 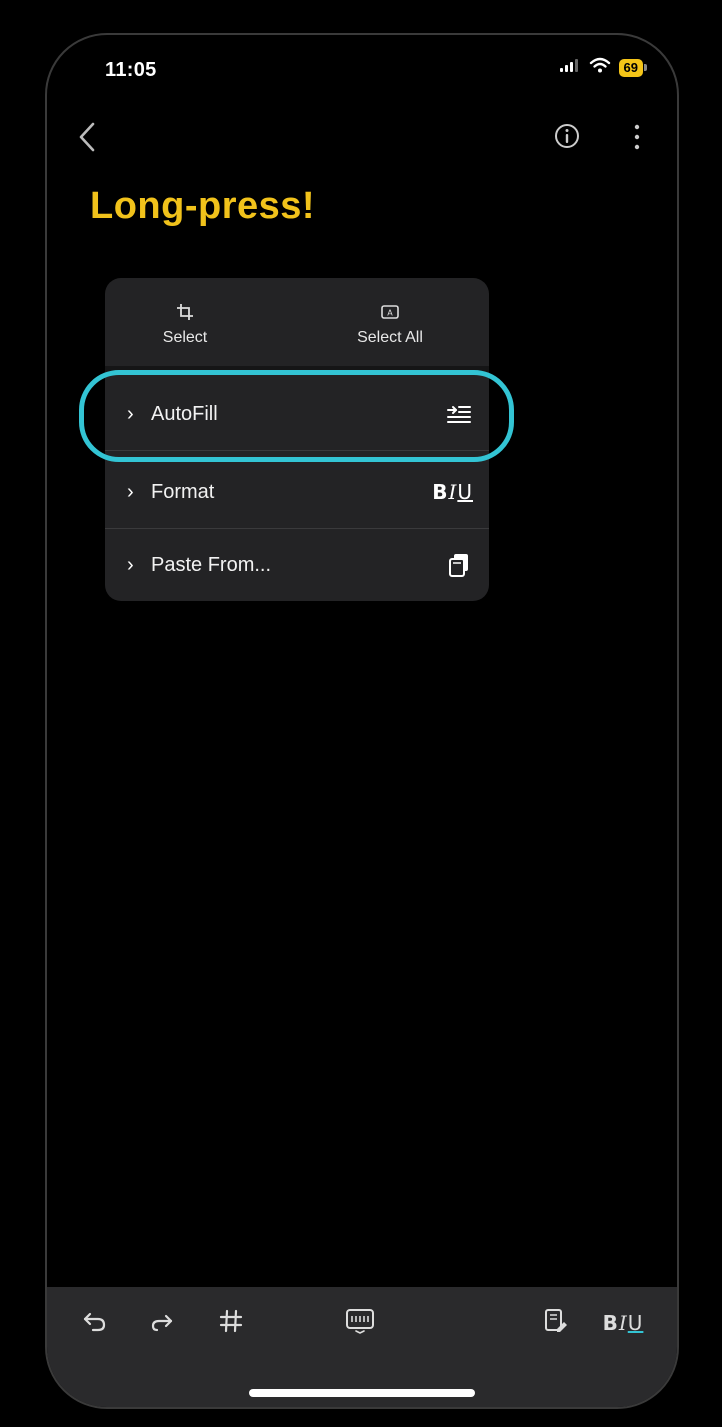 What do you see at coordinates (297, 414) in the screenshot?
I see `menu-item-autofill: › AutoFill` at bounding box center [297, 414].